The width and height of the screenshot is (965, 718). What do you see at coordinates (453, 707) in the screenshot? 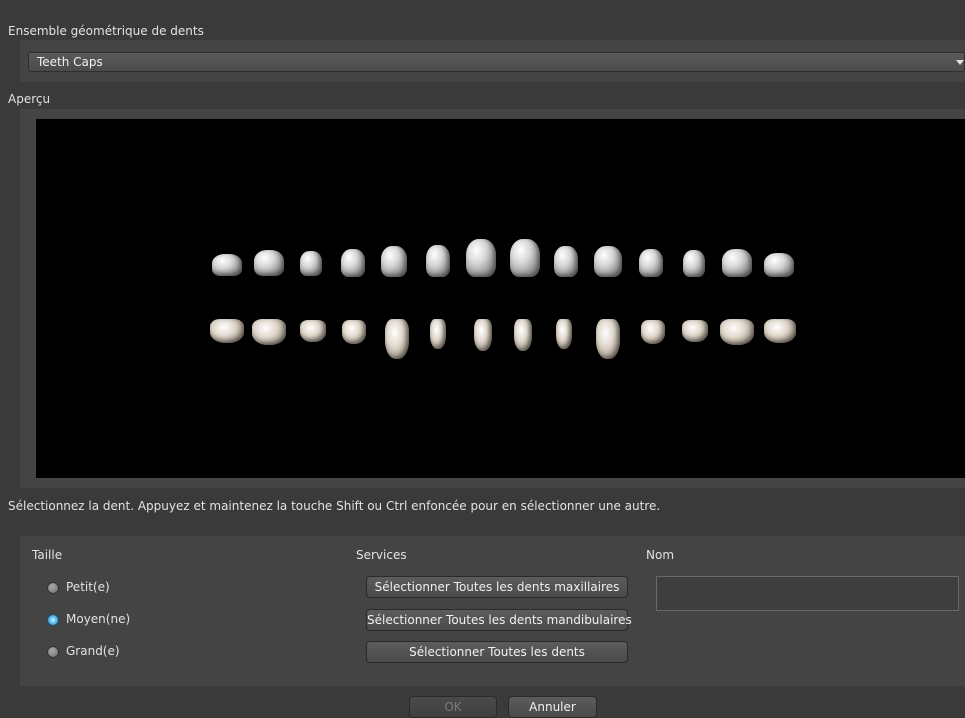
I see `ok-button: OK` at bounding box center [453, 707].